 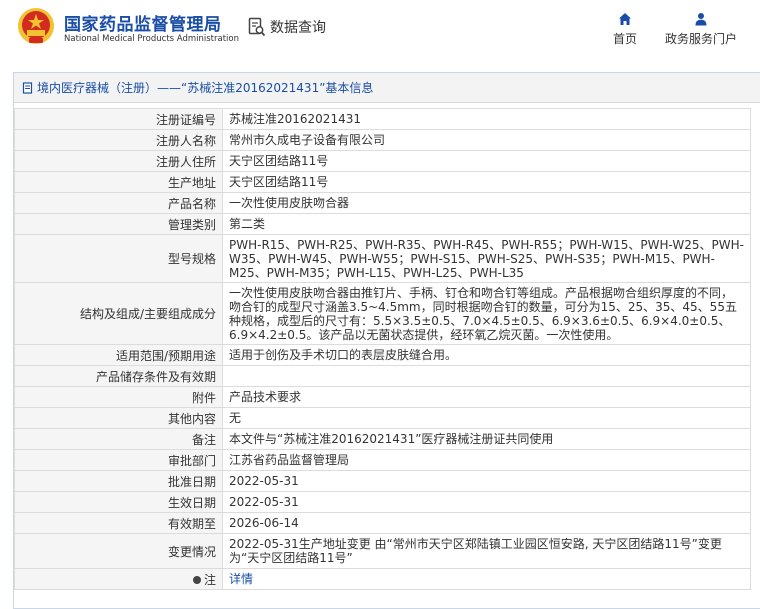 I want to click on table-row: 生产地址 天宁区团结路11号, so click(x=382, y=182).